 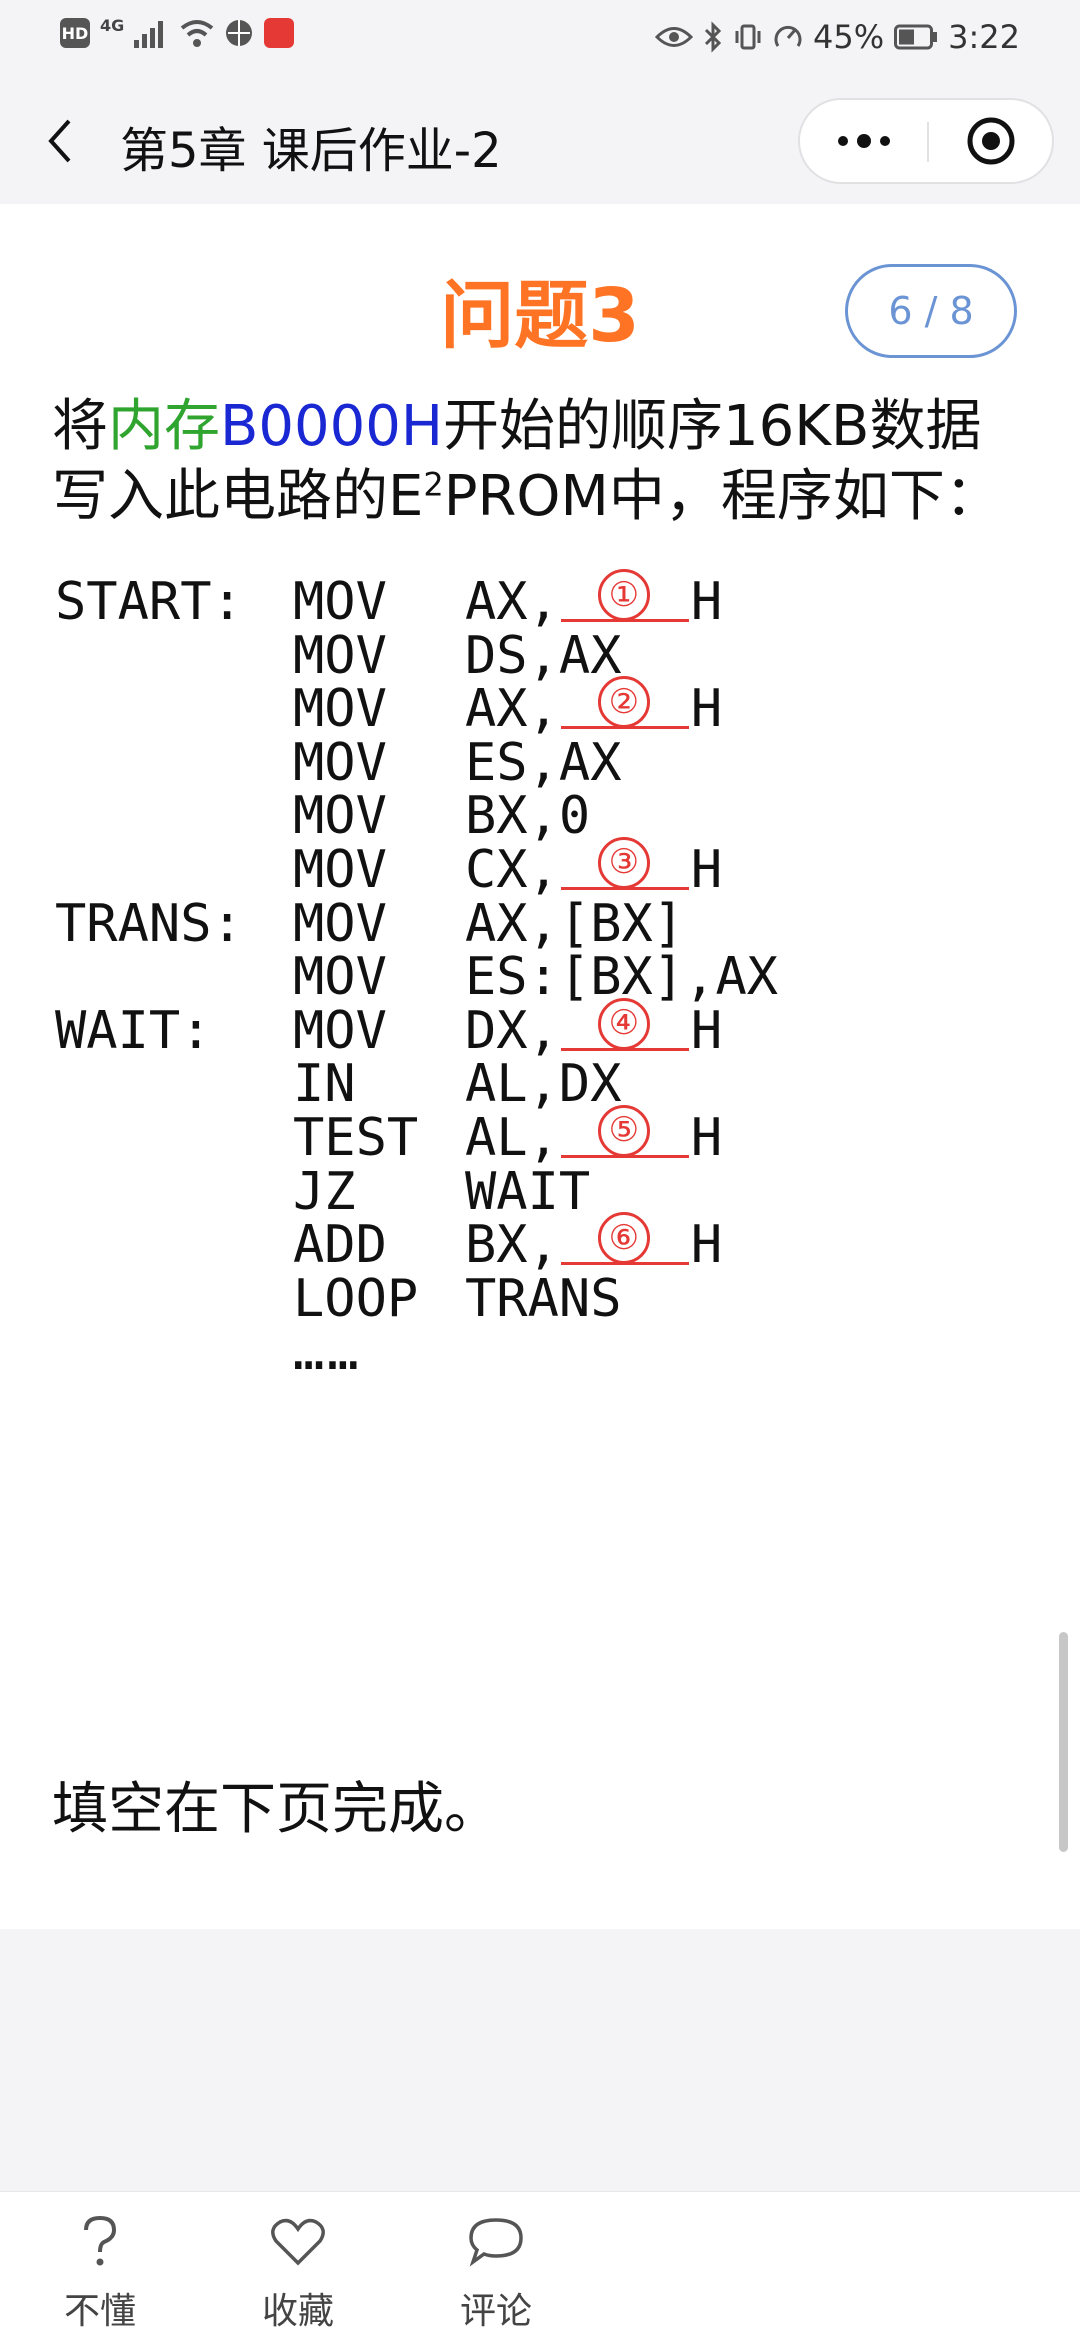 What do you see at coordinates (239, 33) in the screenshot?
I see `vpn-globe-icon` at bounding box center [239, 33].